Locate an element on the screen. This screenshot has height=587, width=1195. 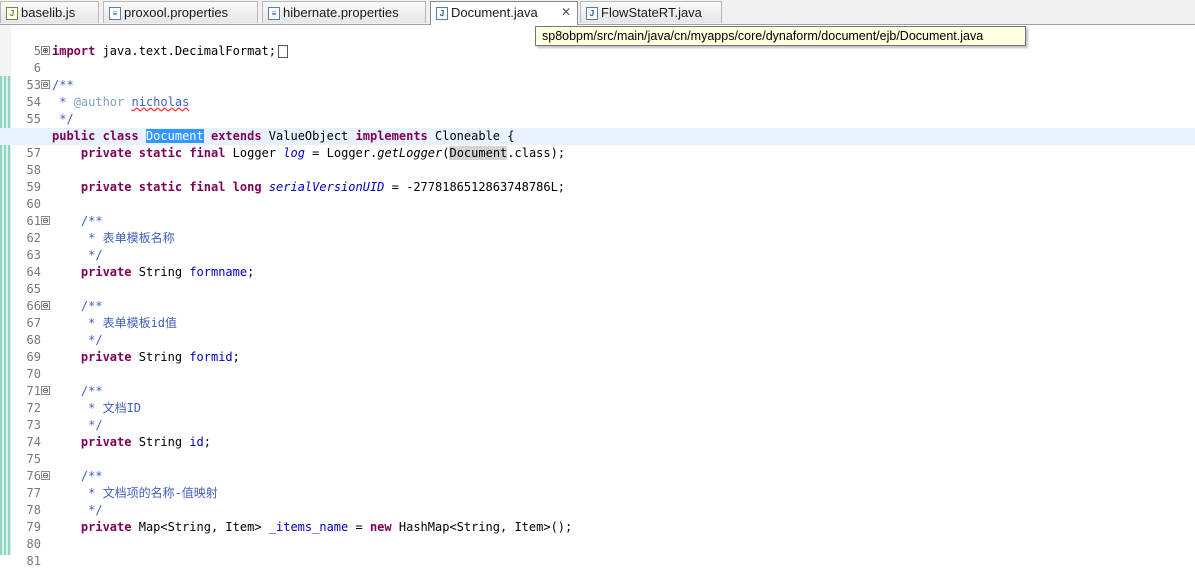
code-line: 78 * 文档项的名称-值映射 is located at coordinates (597, 501).